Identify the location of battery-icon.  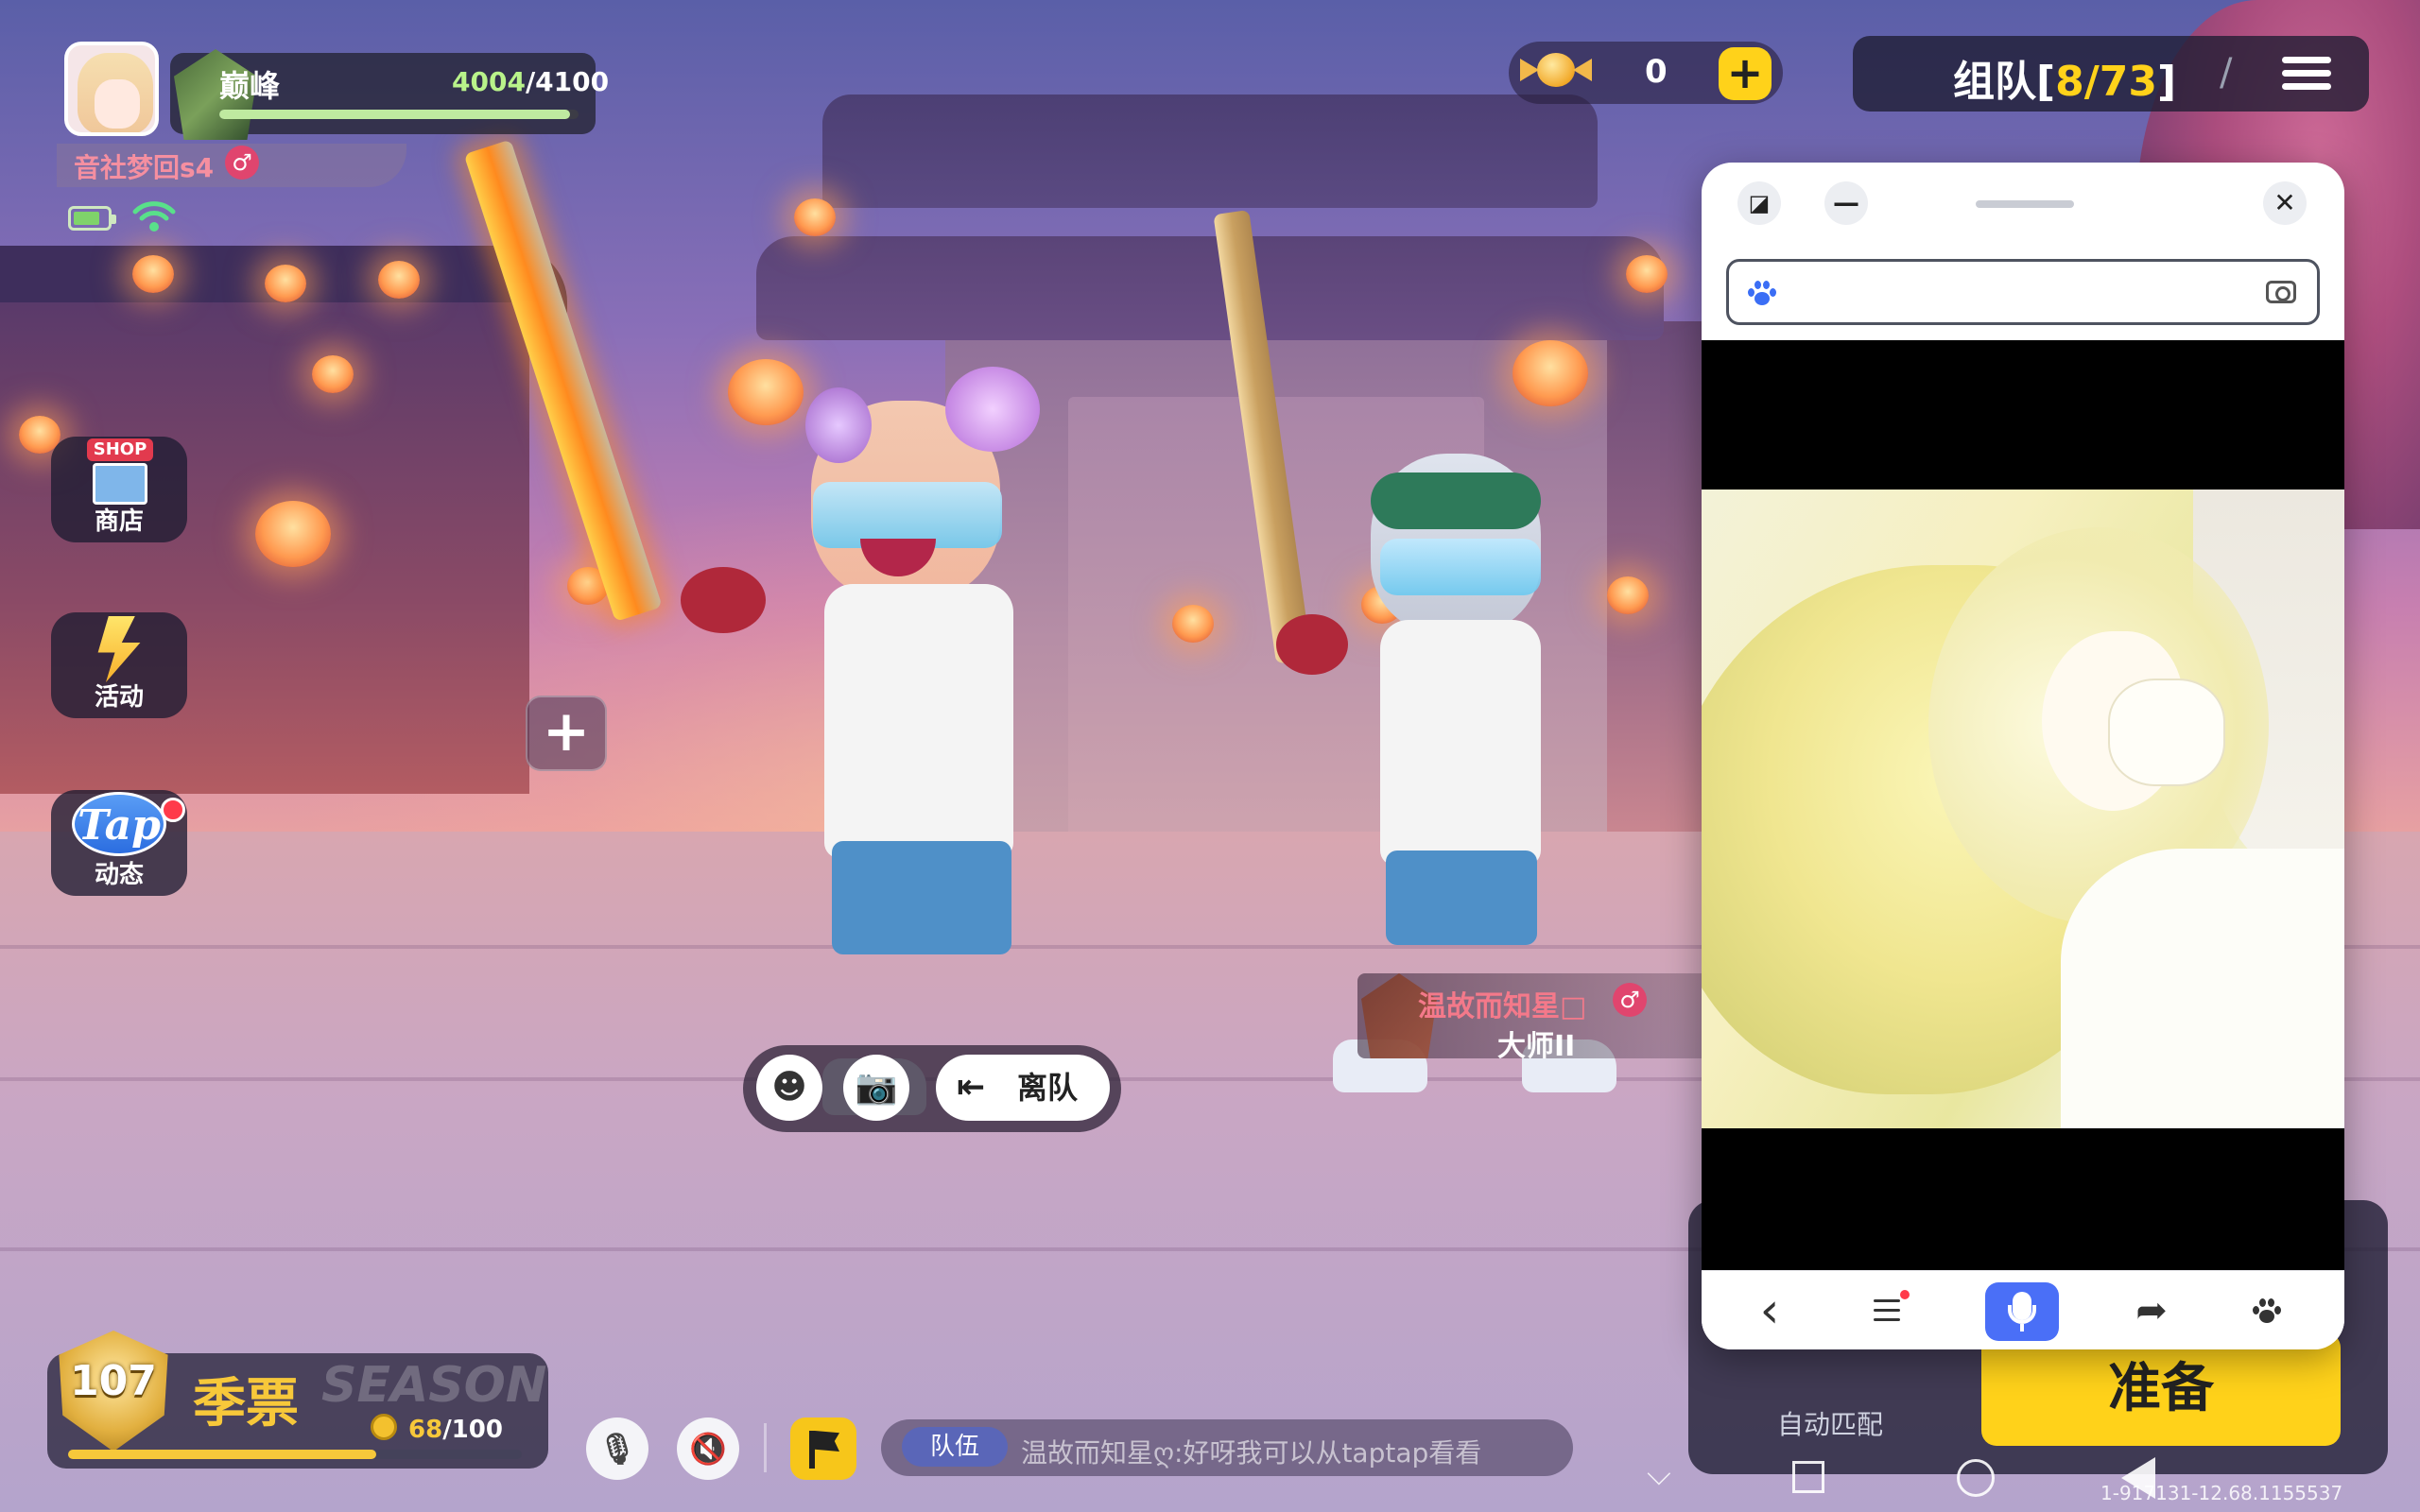
(92, 218).